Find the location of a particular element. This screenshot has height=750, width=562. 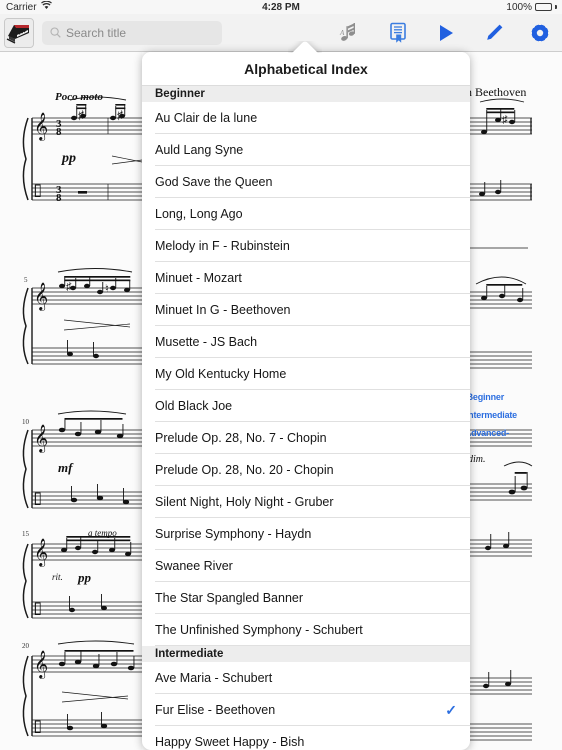

battery-full-icon is located at coordinates (543, 7).